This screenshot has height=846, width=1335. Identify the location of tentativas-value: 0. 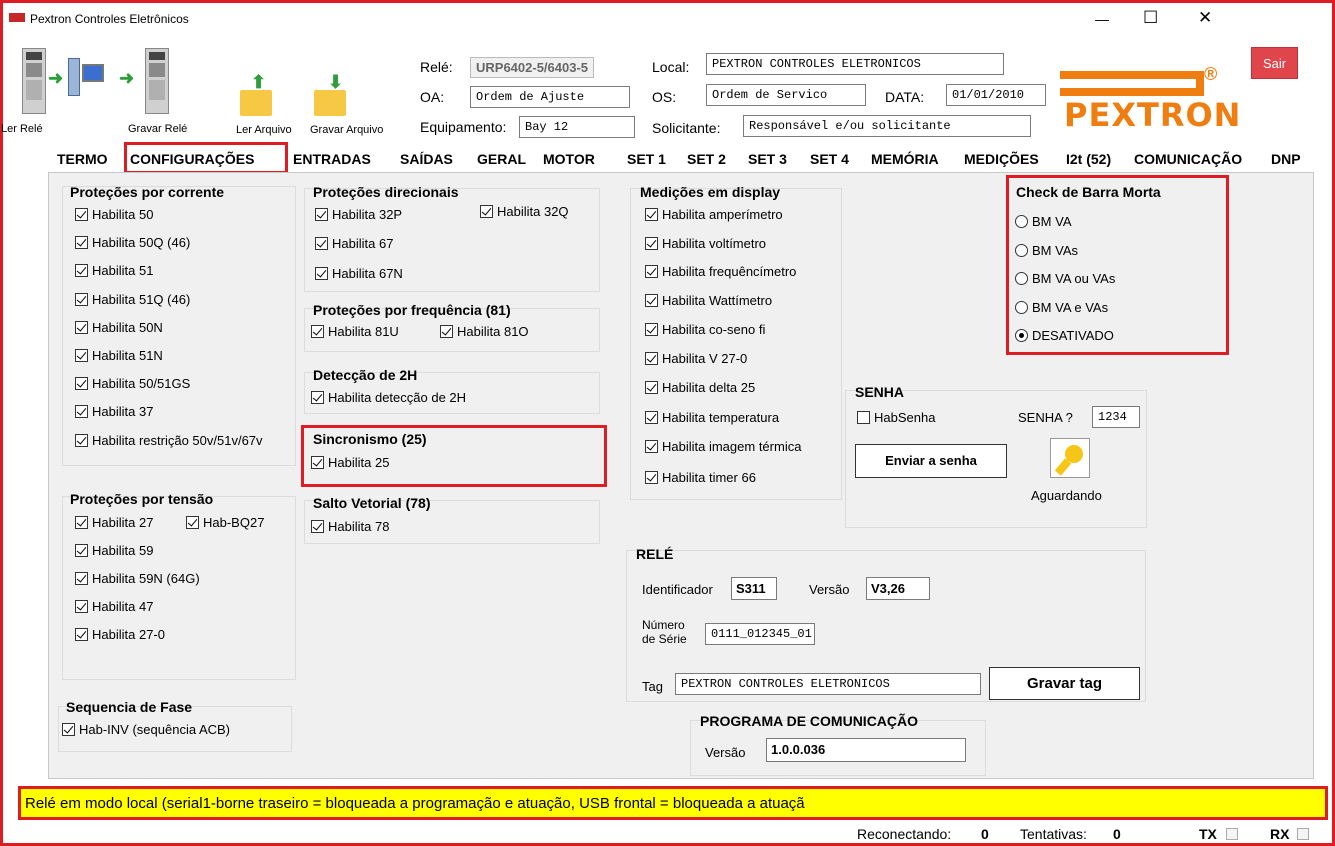
(1117, 834).